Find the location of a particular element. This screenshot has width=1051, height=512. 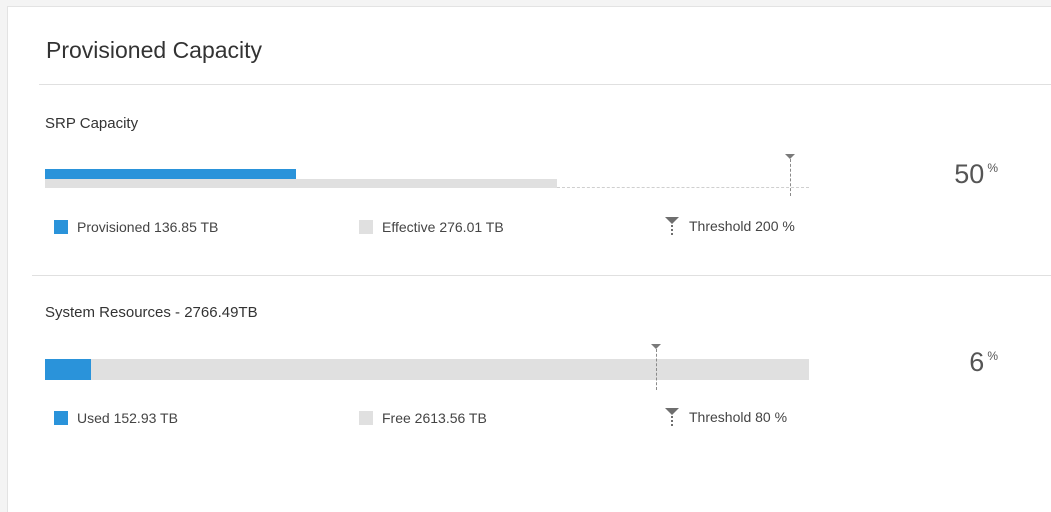

free-swatch is located at coordinates (366, 418).